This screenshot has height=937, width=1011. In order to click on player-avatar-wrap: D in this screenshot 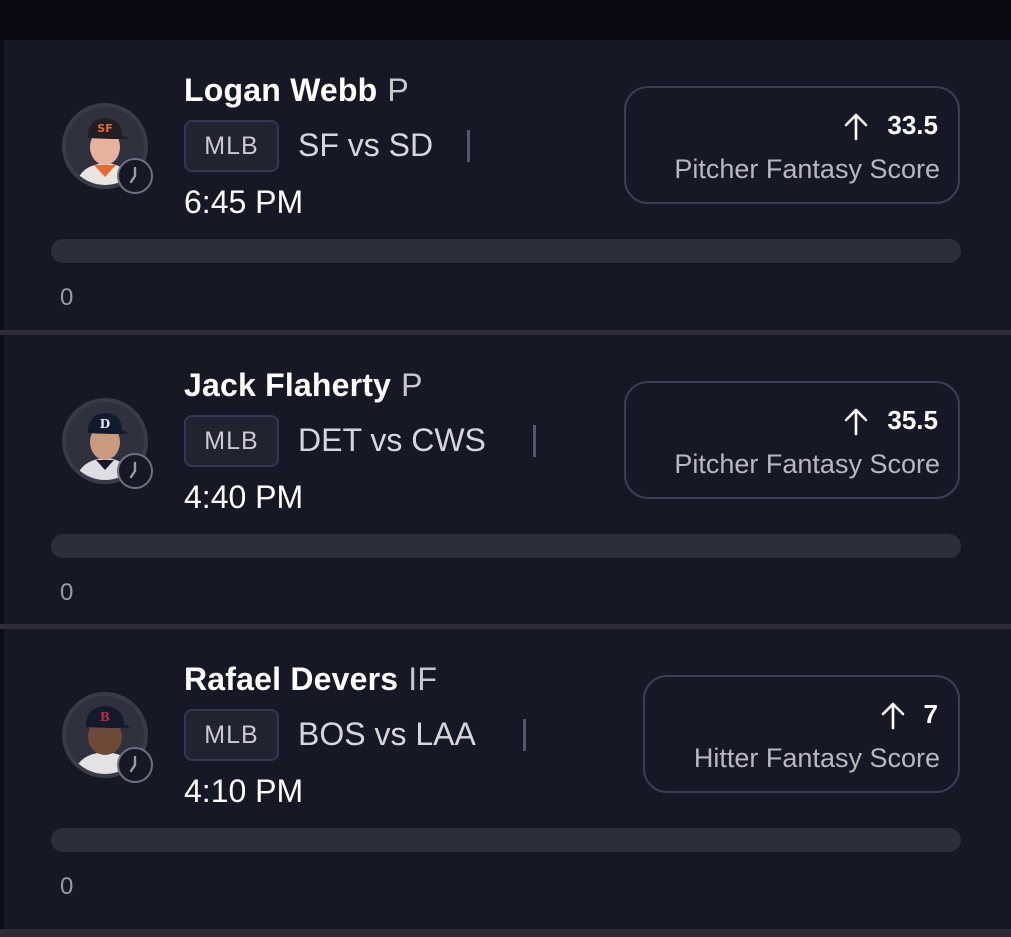, I will do `click(108, 444)`.